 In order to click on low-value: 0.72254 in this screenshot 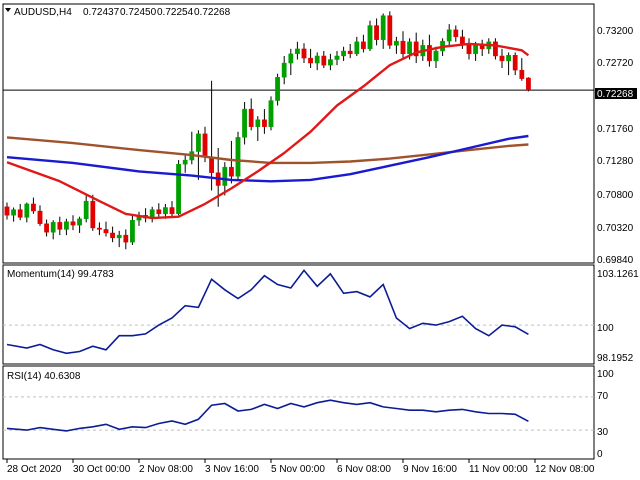, I will do `click(175, 12)`.